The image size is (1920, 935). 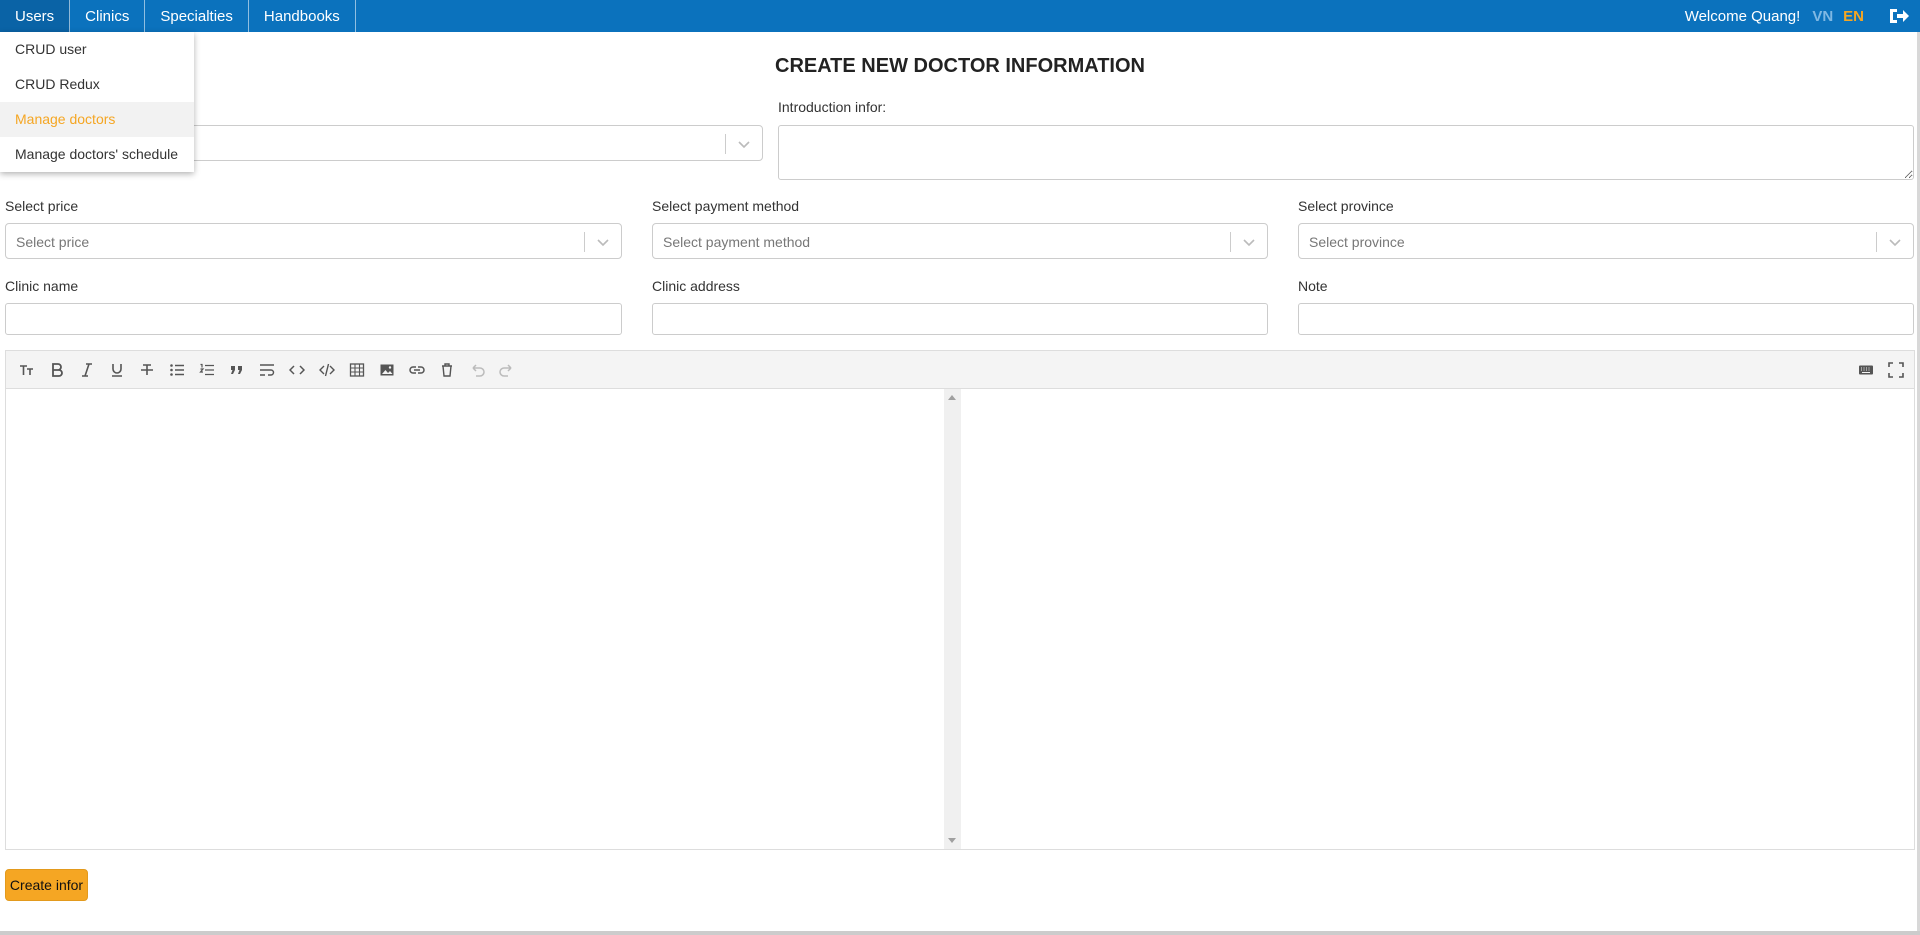 What do you see at coordinates (1313, 286) in the screenshot?
I see `note-label: Note` at bounding box center [1313, 286].